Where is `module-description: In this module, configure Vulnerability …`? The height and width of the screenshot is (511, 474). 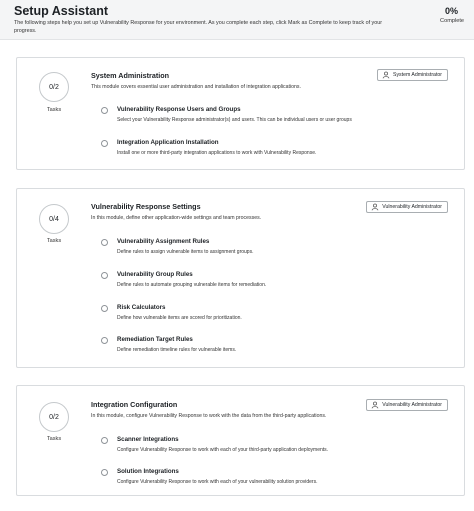 module-description: In this module, configure Vulnerability … is located at coordinates (209, 416).